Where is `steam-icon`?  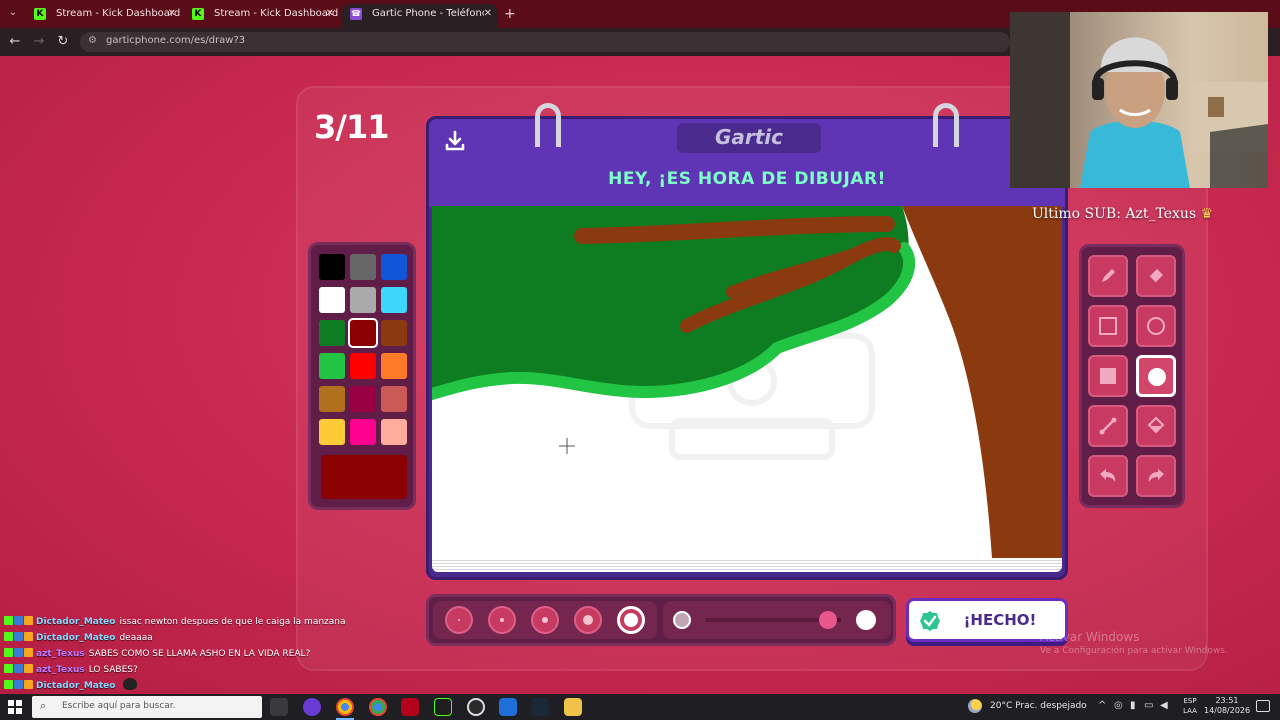
steam-icon is located at coordinates (540, 707).